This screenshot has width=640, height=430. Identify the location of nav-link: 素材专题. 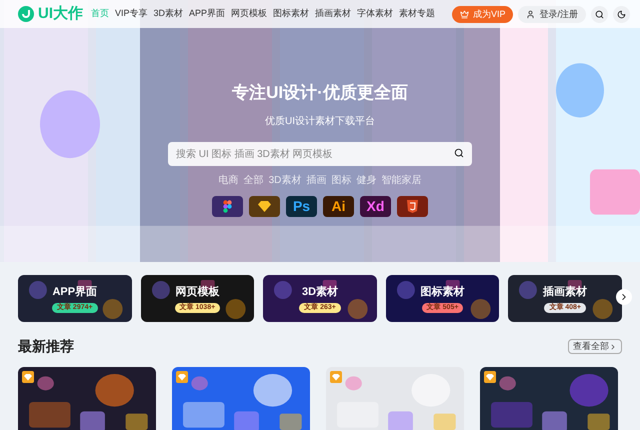
(417, 14).